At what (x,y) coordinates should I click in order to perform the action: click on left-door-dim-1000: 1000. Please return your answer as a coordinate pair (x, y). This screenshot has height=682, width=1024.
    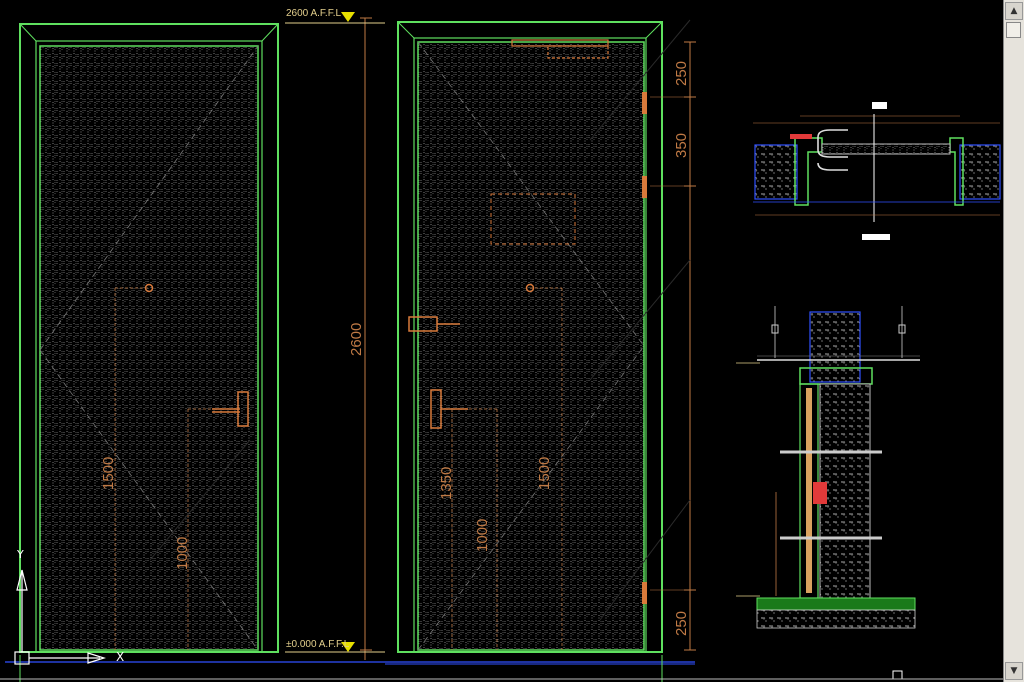
    Looking at the image, I should click on (182, 553).